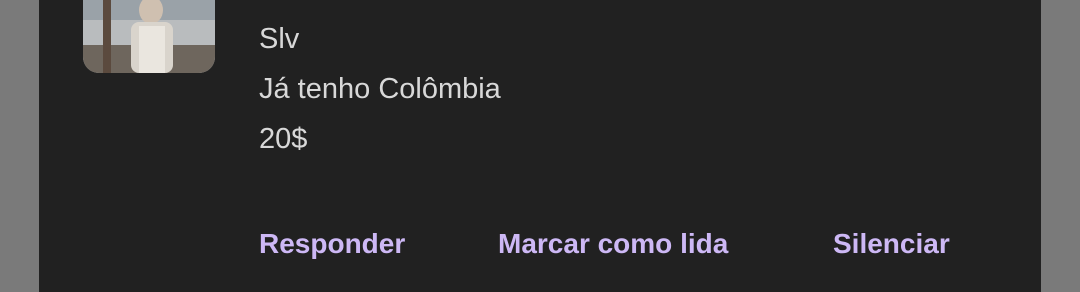 Image resolution: width=1080 pixels, height=292 pixels. Describe the element at coordinates (149, 36) in the screenshot. I see `avatar` at that location.